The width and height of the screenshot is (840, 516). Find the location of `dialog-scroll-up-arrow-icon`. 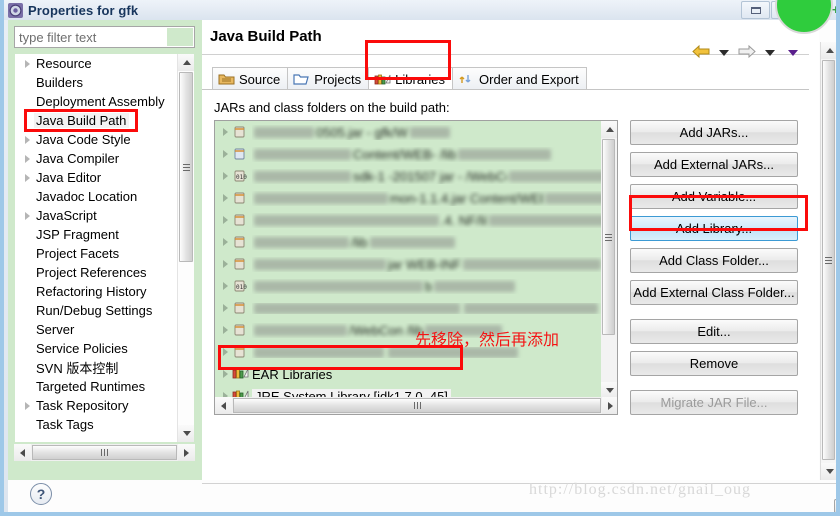

dialog-scroll-up-arrow-icon is located at coordinates (828, 50).